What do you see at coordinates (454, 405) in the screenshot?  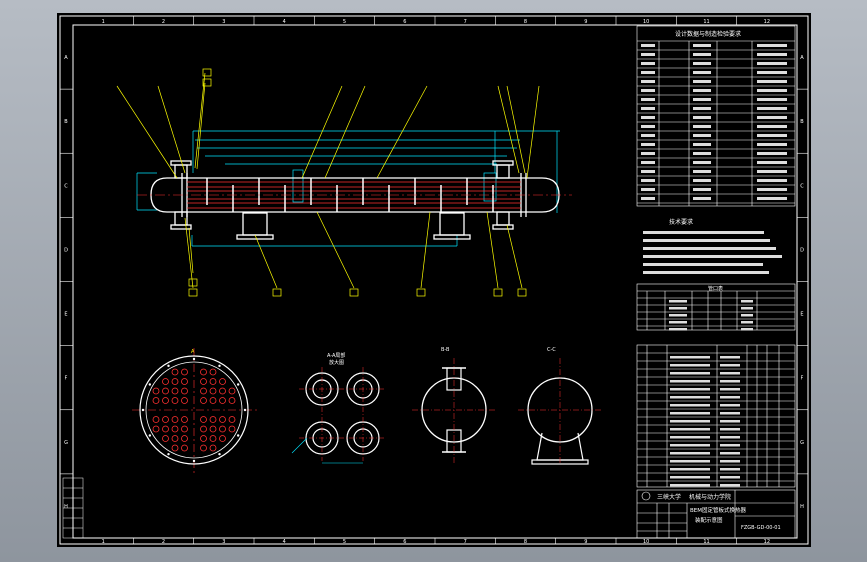 I see `section-view-1: B-B` at bounding box center [454, 405].